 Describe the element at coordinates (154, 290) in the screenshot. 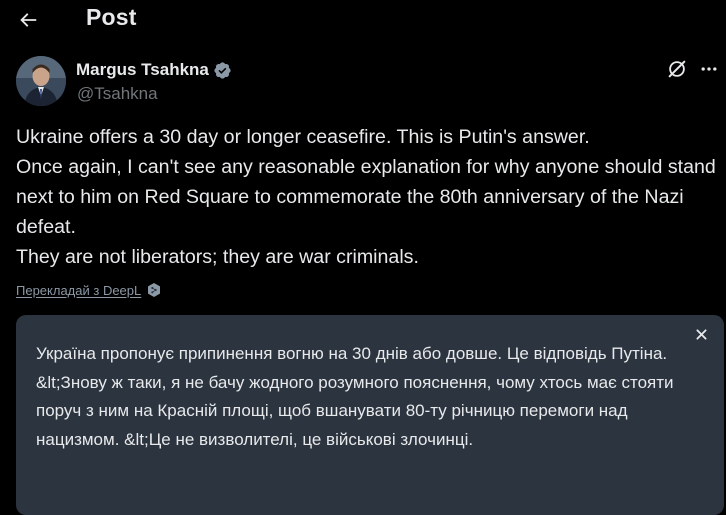

I see `deepl-icon` at that location.